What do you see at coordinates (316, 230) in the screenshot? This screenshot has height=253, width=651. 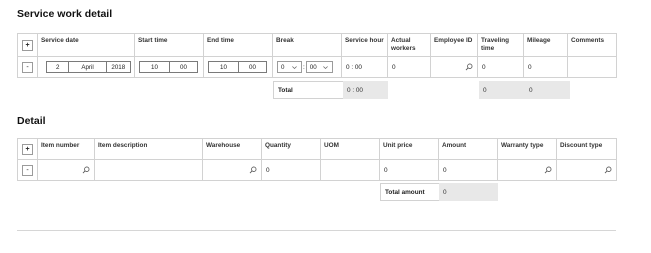 I see `bottom-divider` at bounding box center [316, 230].